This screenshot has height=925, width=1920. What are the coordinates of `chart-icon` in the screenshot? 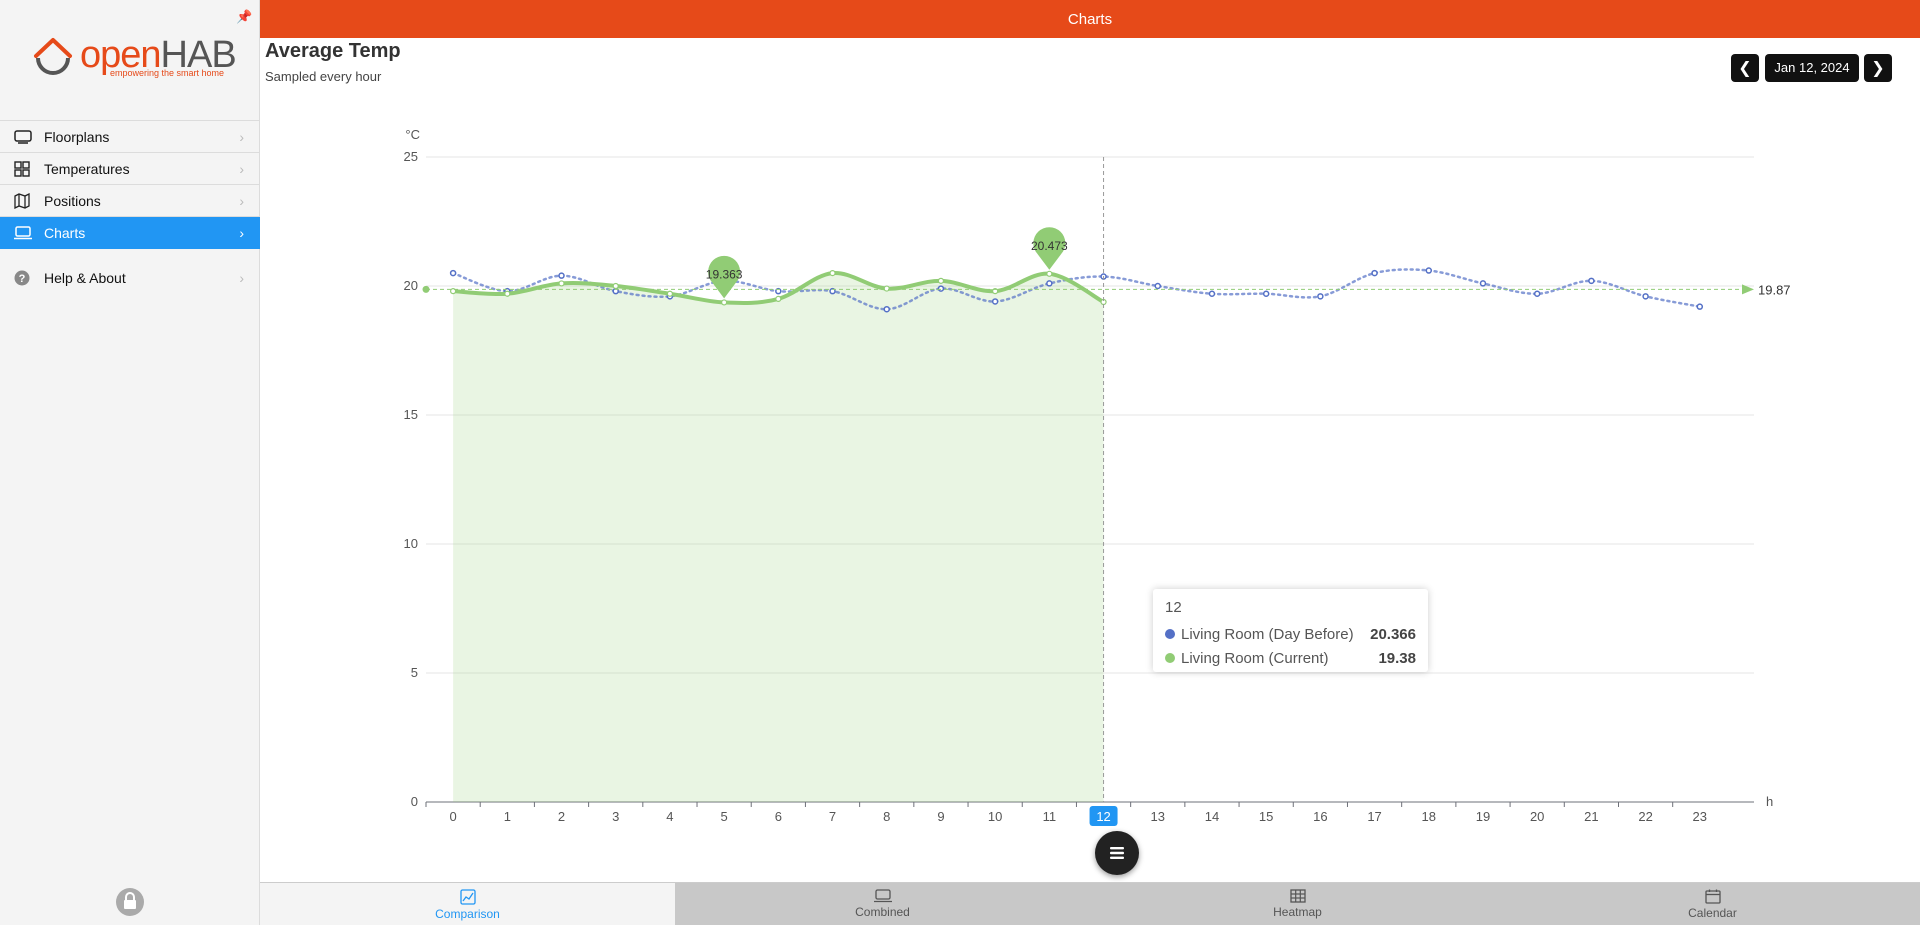 It's located at (467, 897).